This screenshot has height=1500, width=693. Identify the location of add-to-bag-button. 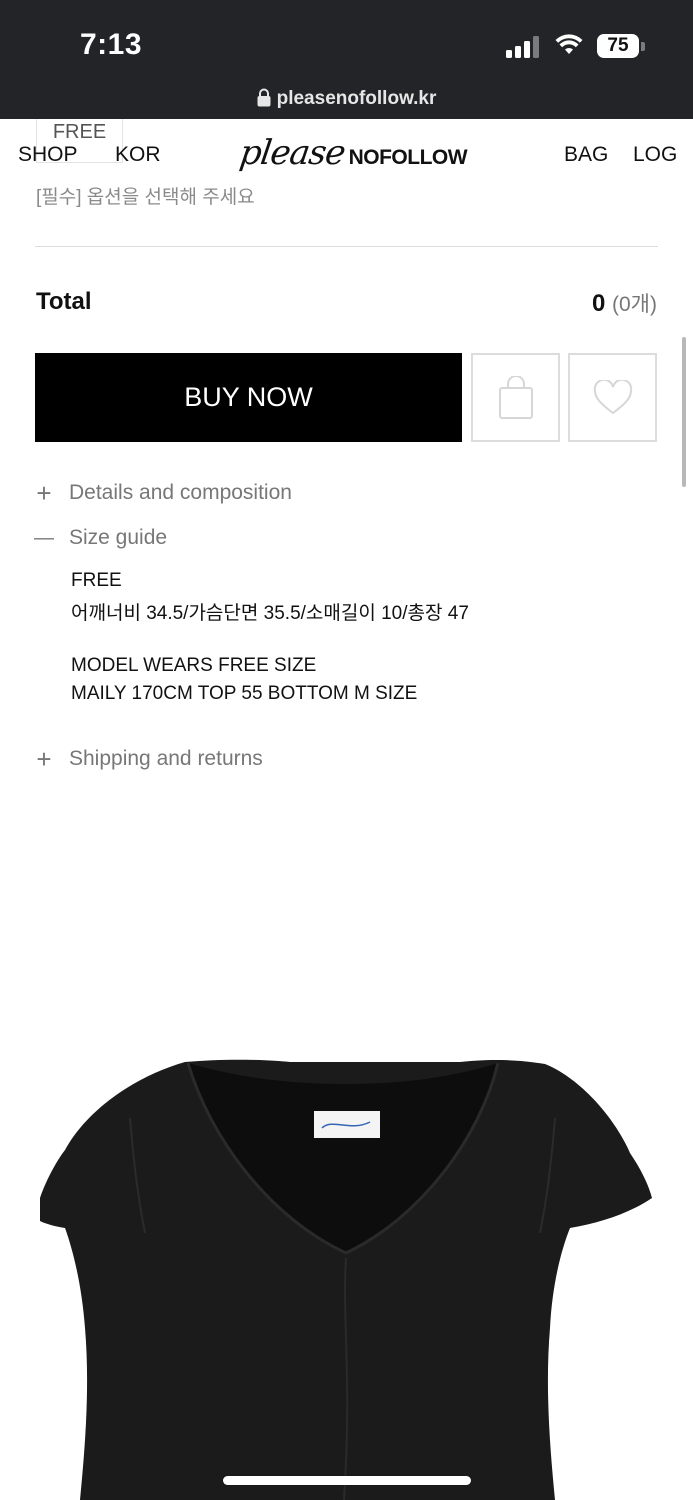
(515, 397).